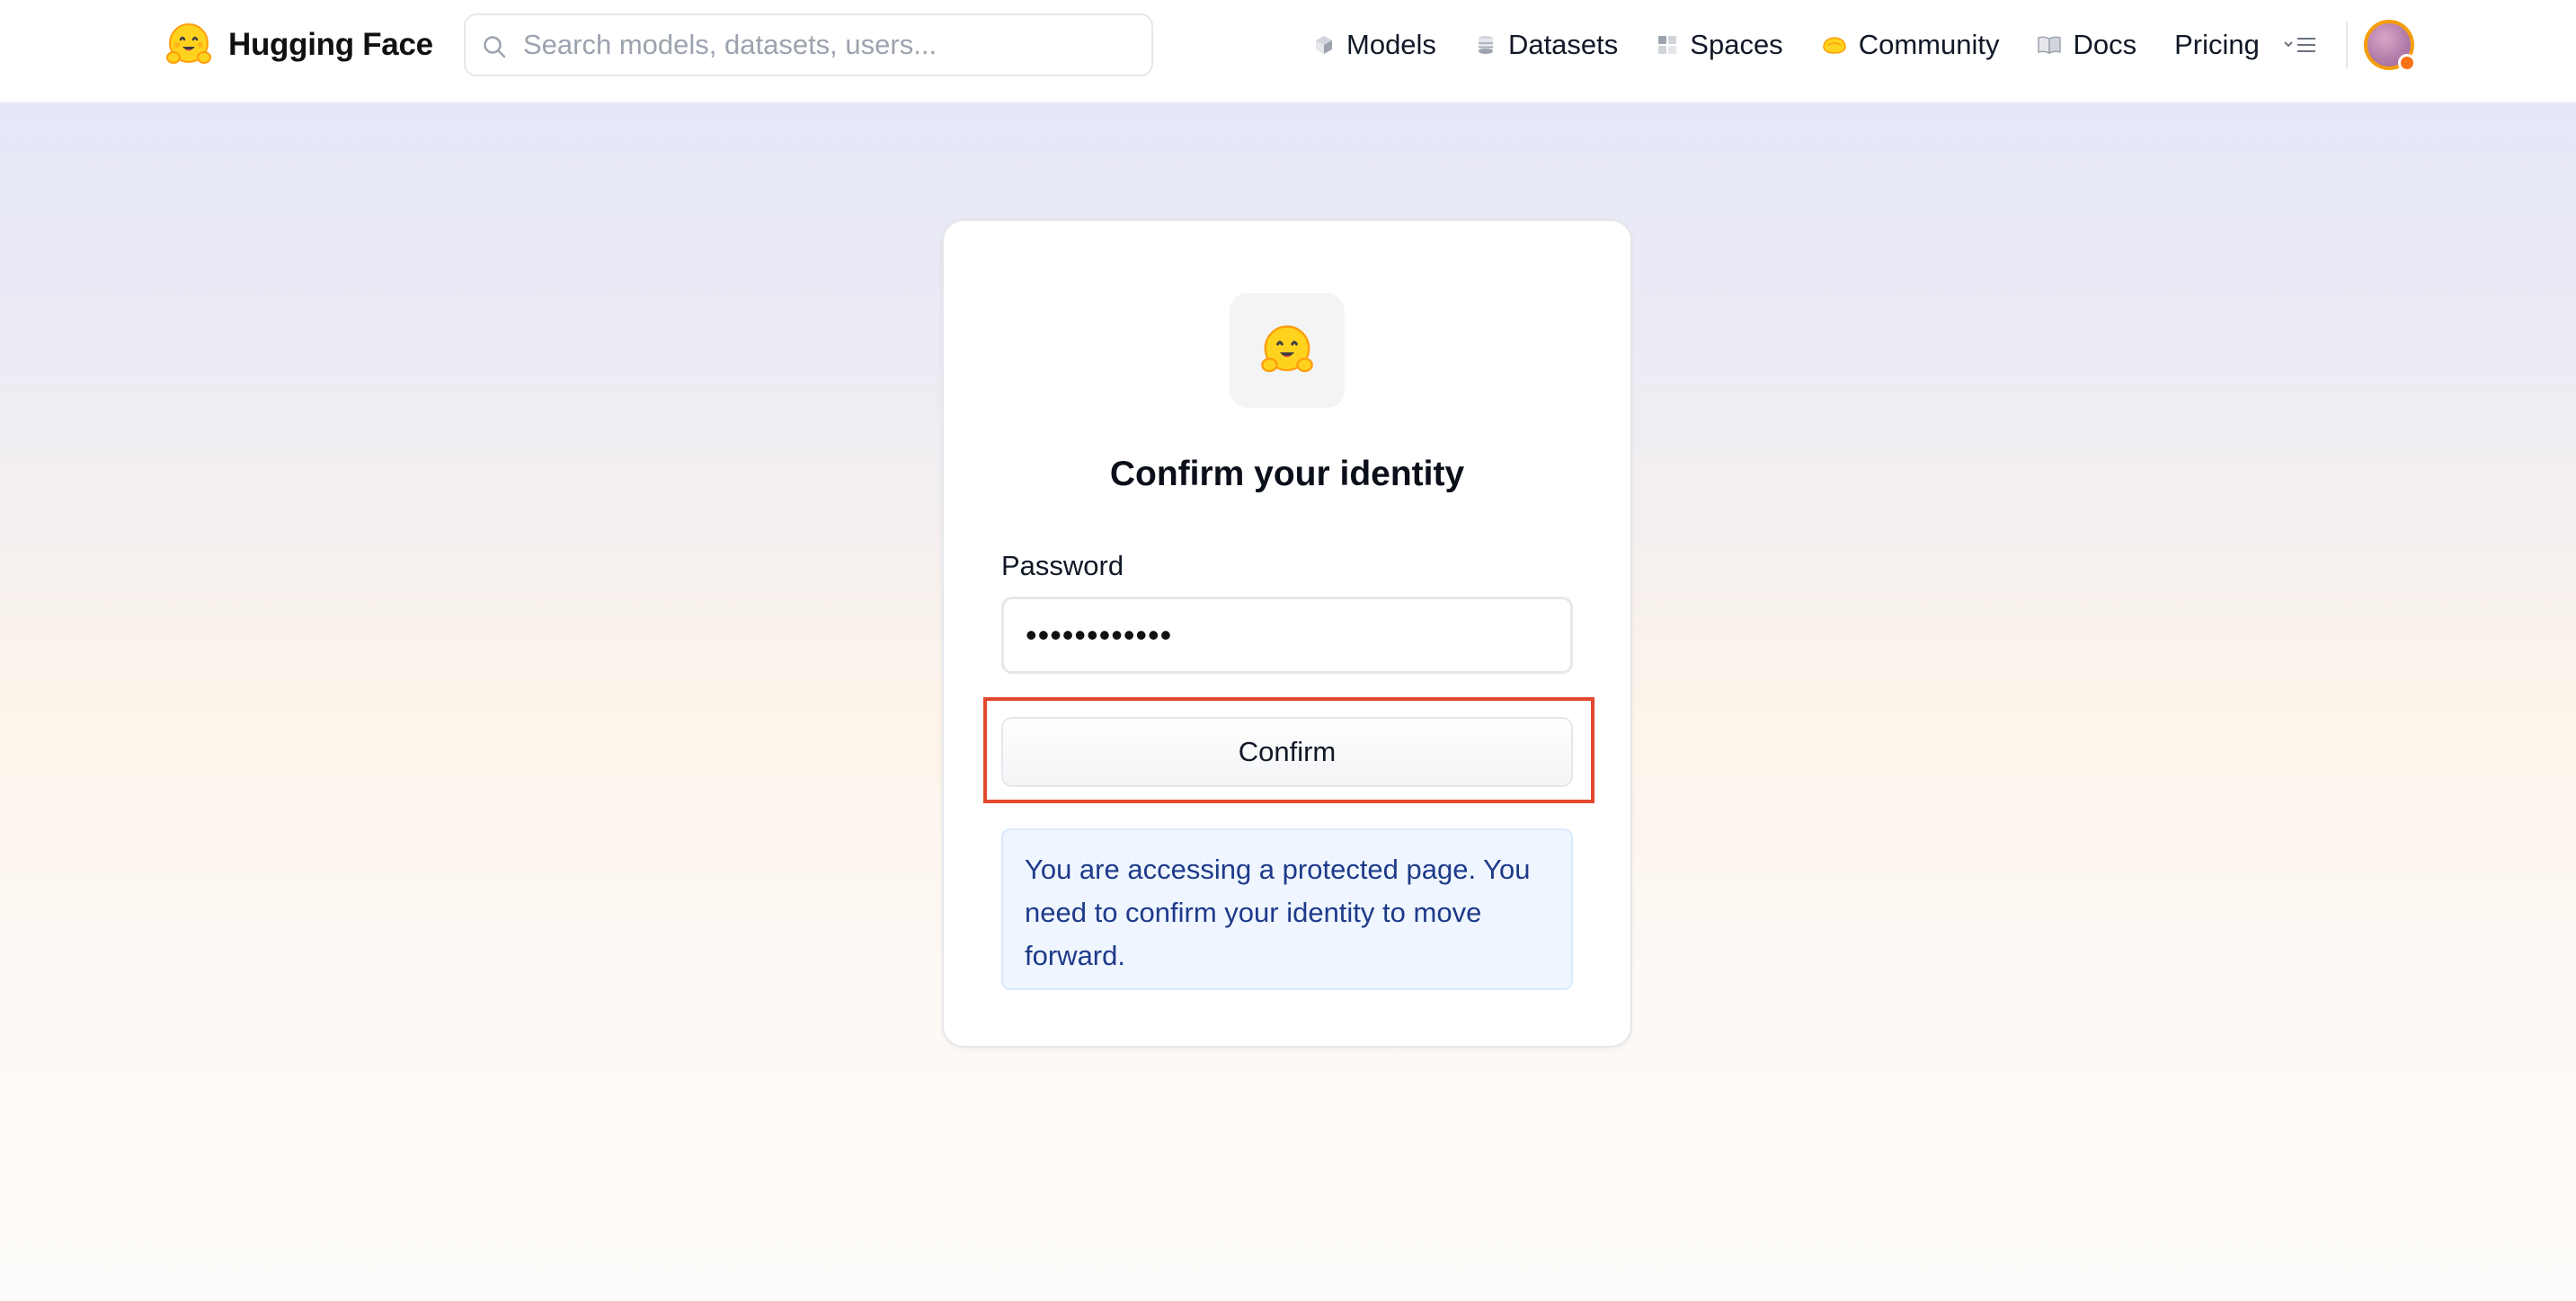 The width and height of the screenshot is (2576, 1301). Describe the element at coordinates (1287, 752) in the screenshot. I see `confirm-button: Confirm` at that location.